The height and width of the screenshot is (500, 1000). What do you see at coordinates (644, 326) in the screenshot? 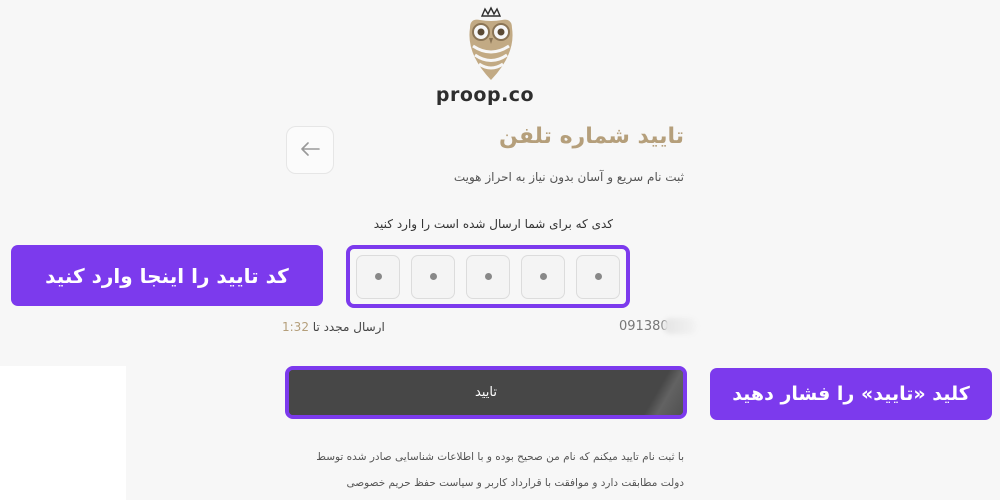
I see `phone-number: 091380` at bounding box center [644, 326].